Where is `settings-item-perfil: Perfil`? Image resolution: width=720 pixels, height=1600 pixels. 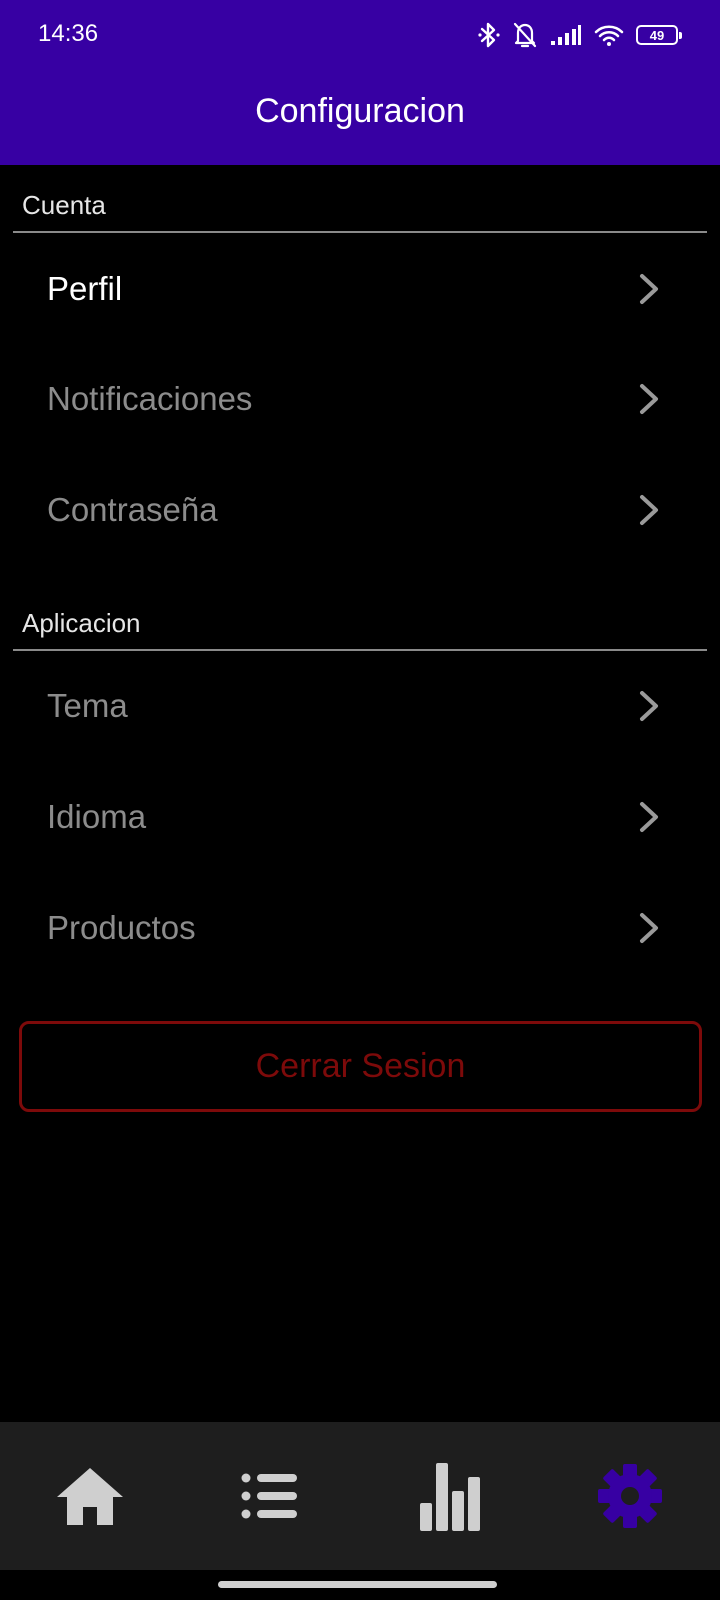 settings-item-perfil: Perfil is located at coordinates (360, 289).